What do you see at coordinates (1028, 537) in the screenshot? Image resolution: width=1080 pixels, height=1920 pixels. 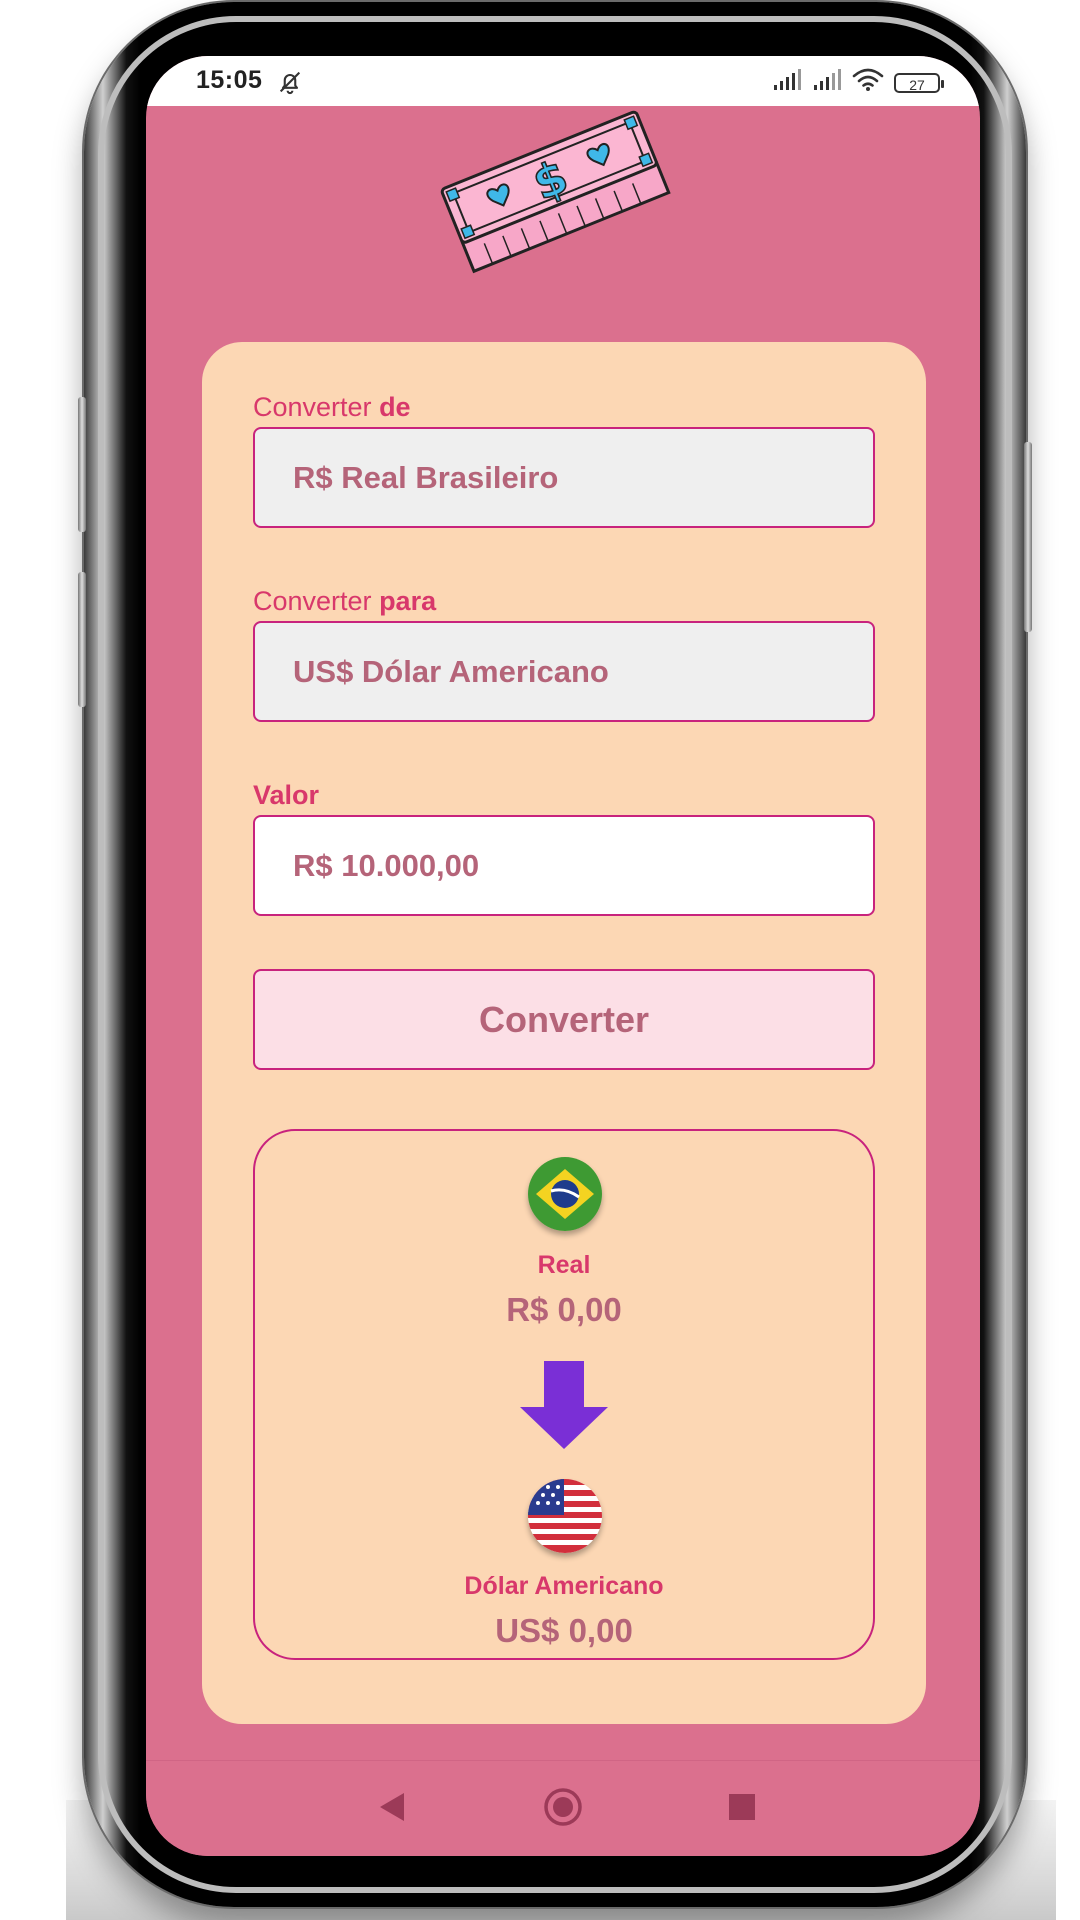 I see `power-button` at bounding box center [1028, 537].